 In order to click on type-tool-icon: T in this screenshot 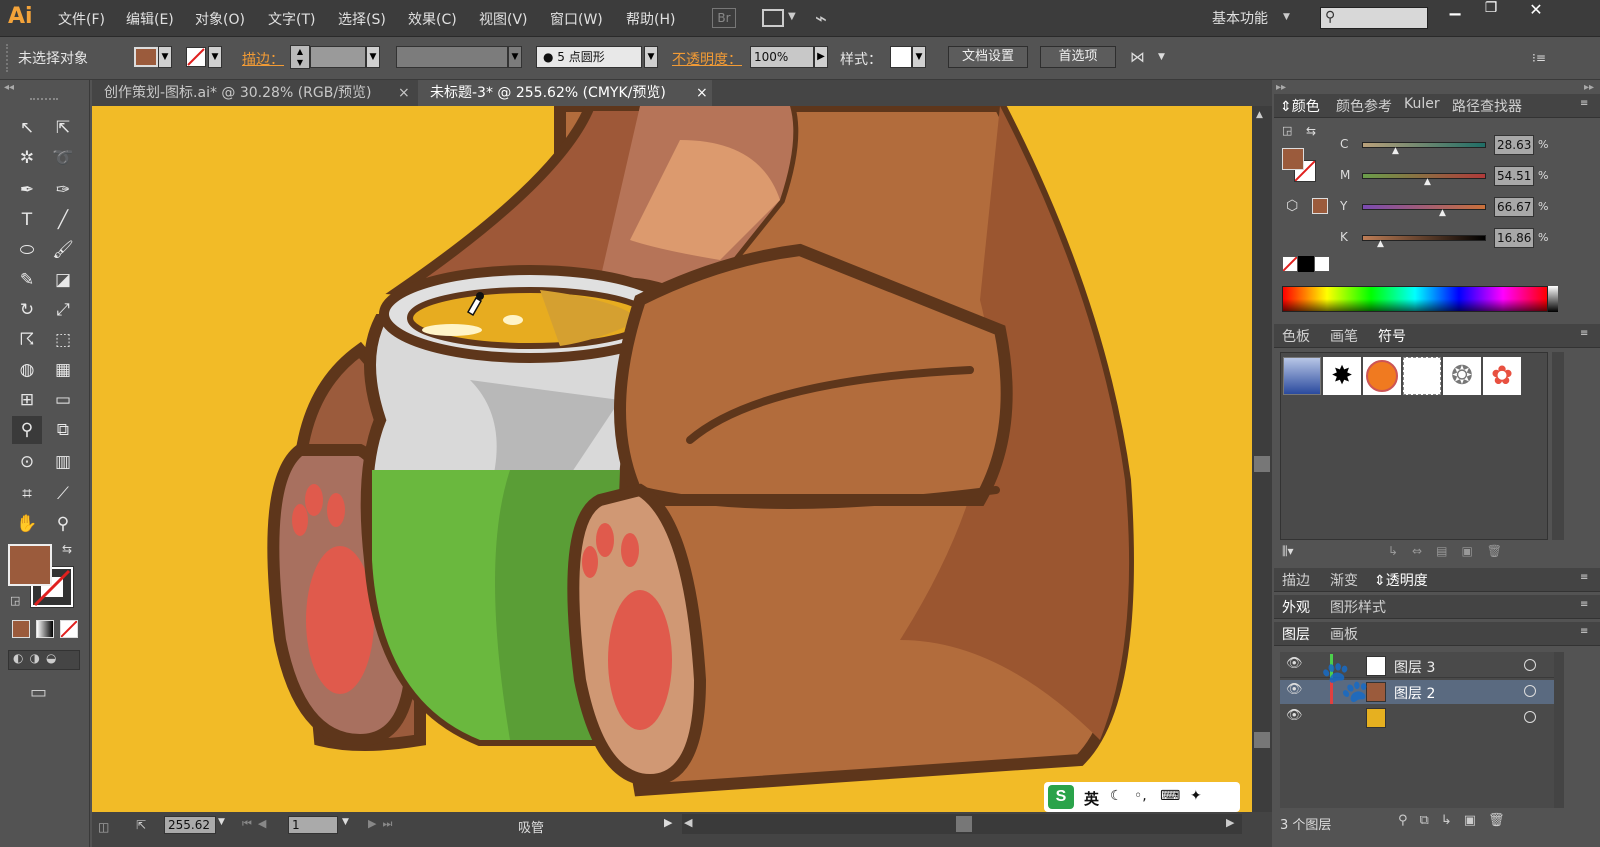, I will do `click(27, 220)`.